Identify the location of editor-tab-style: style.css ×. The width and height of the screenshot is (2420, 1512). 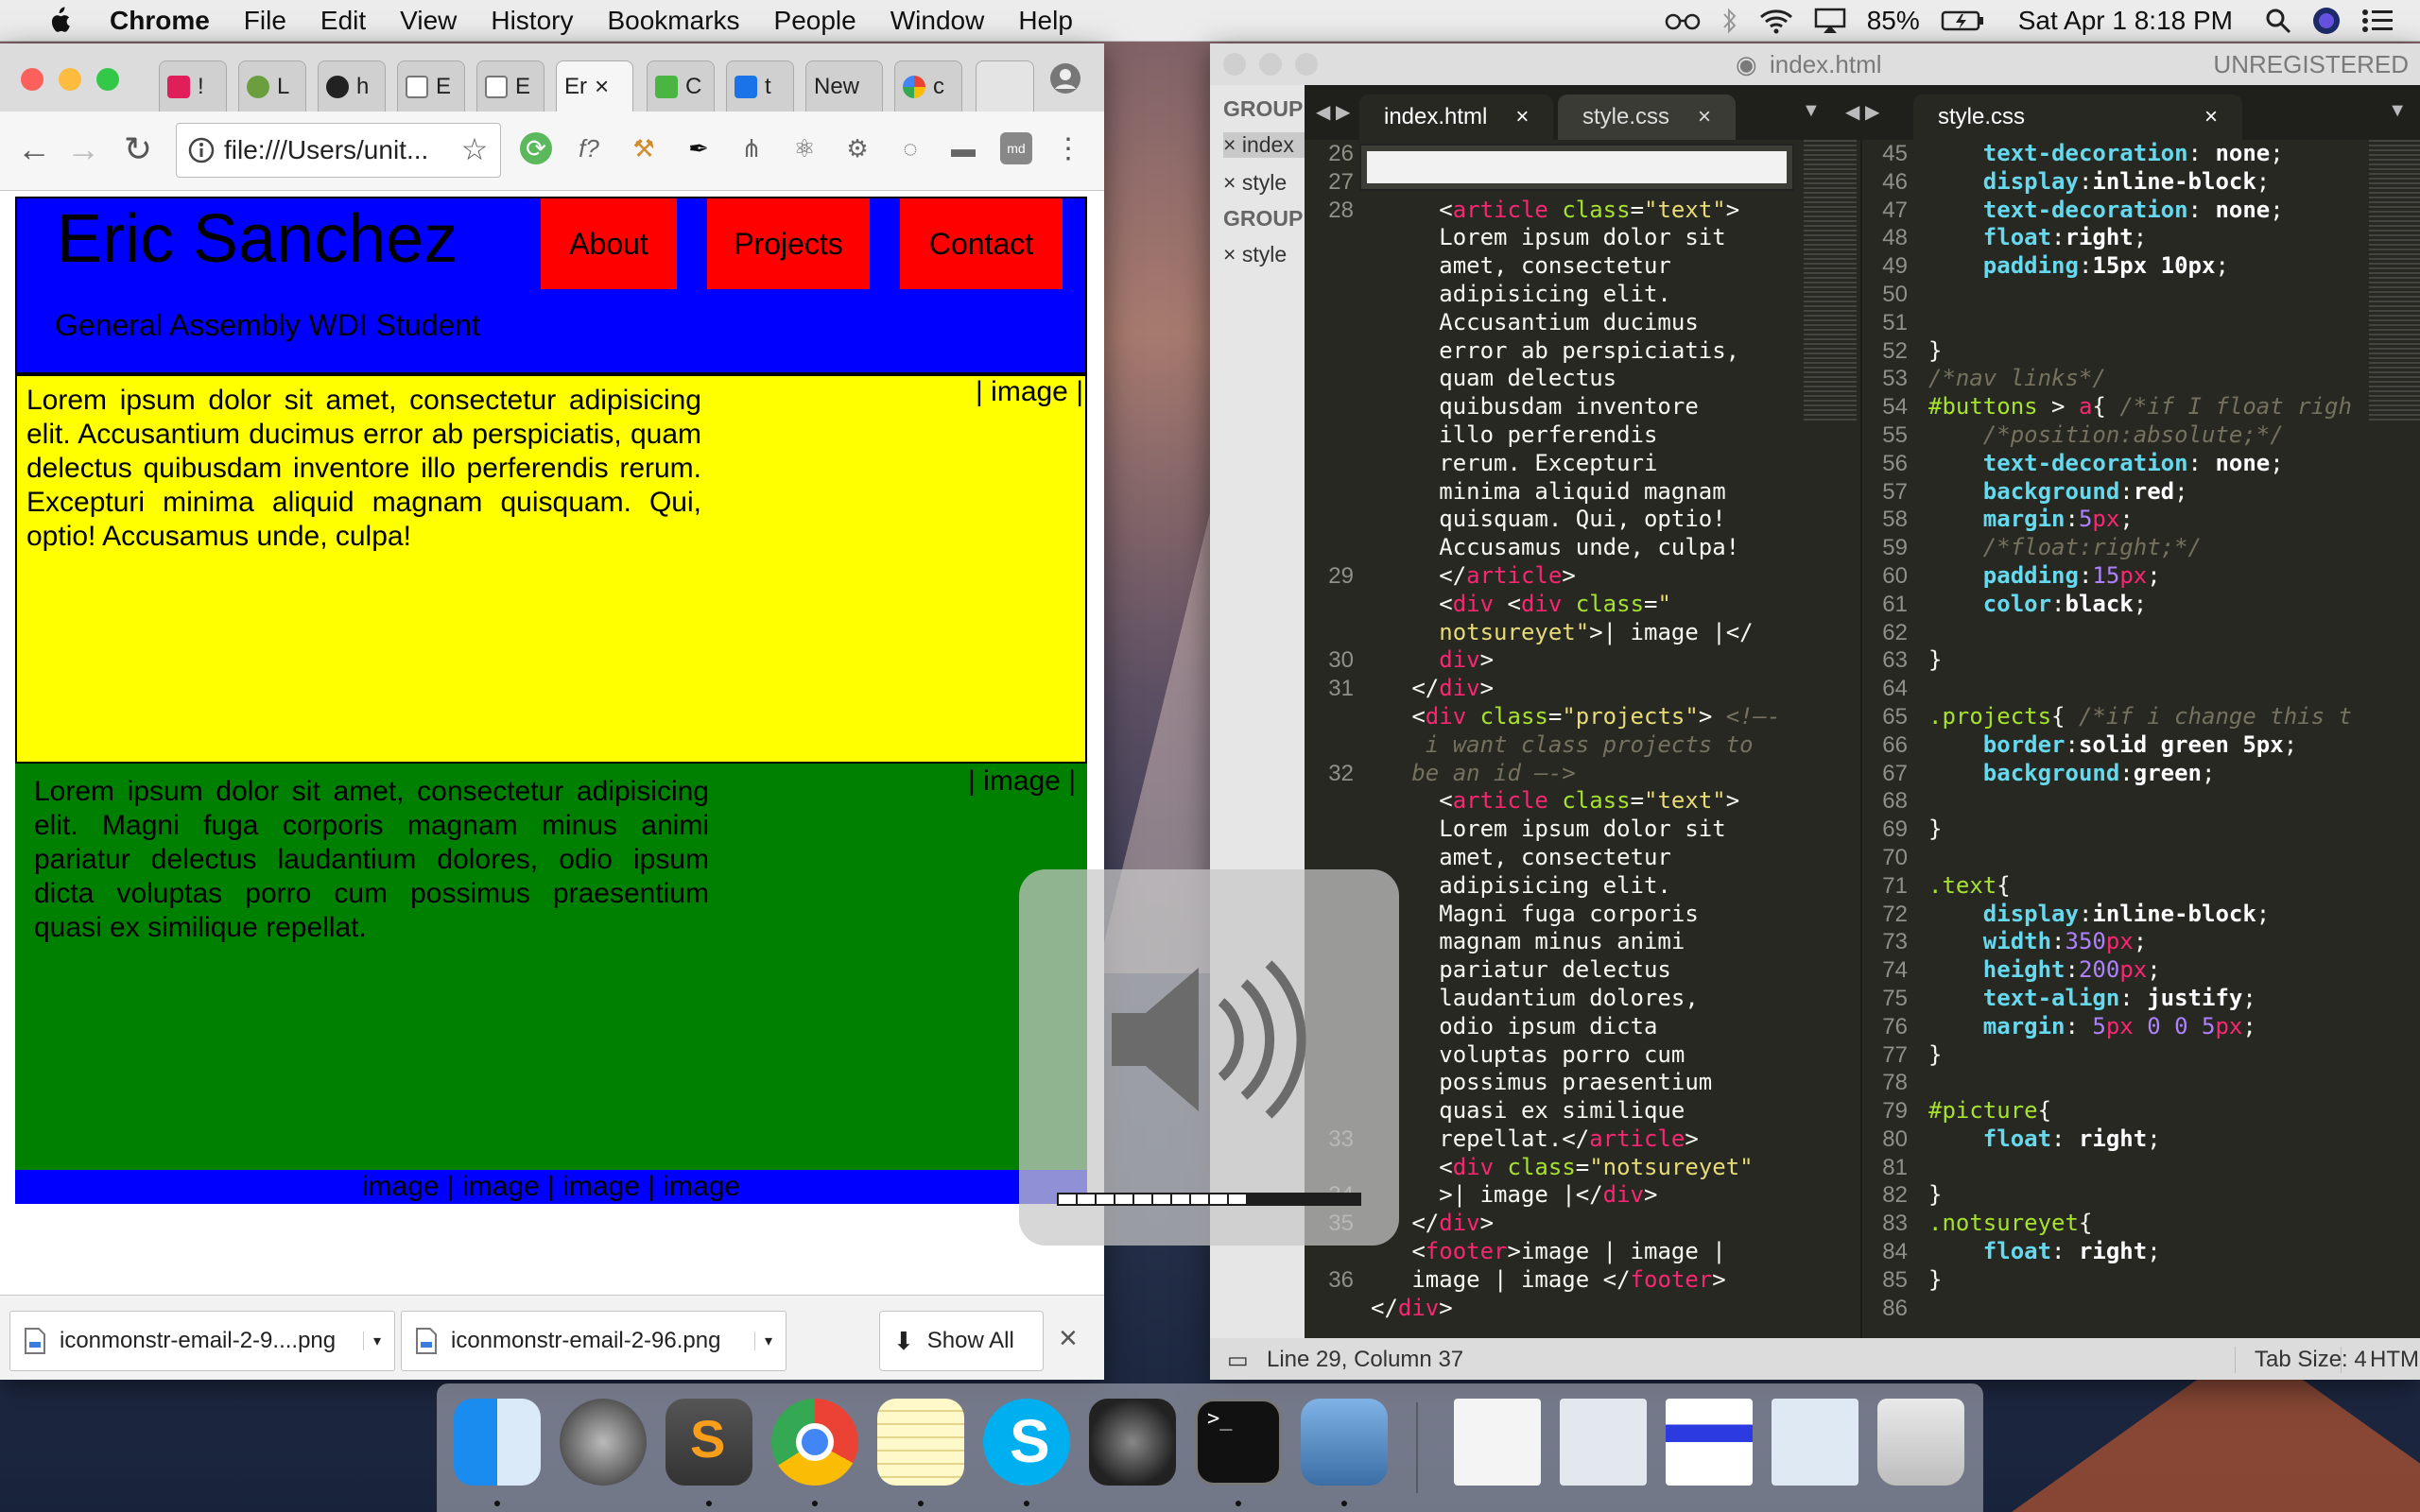
(1647, 117).